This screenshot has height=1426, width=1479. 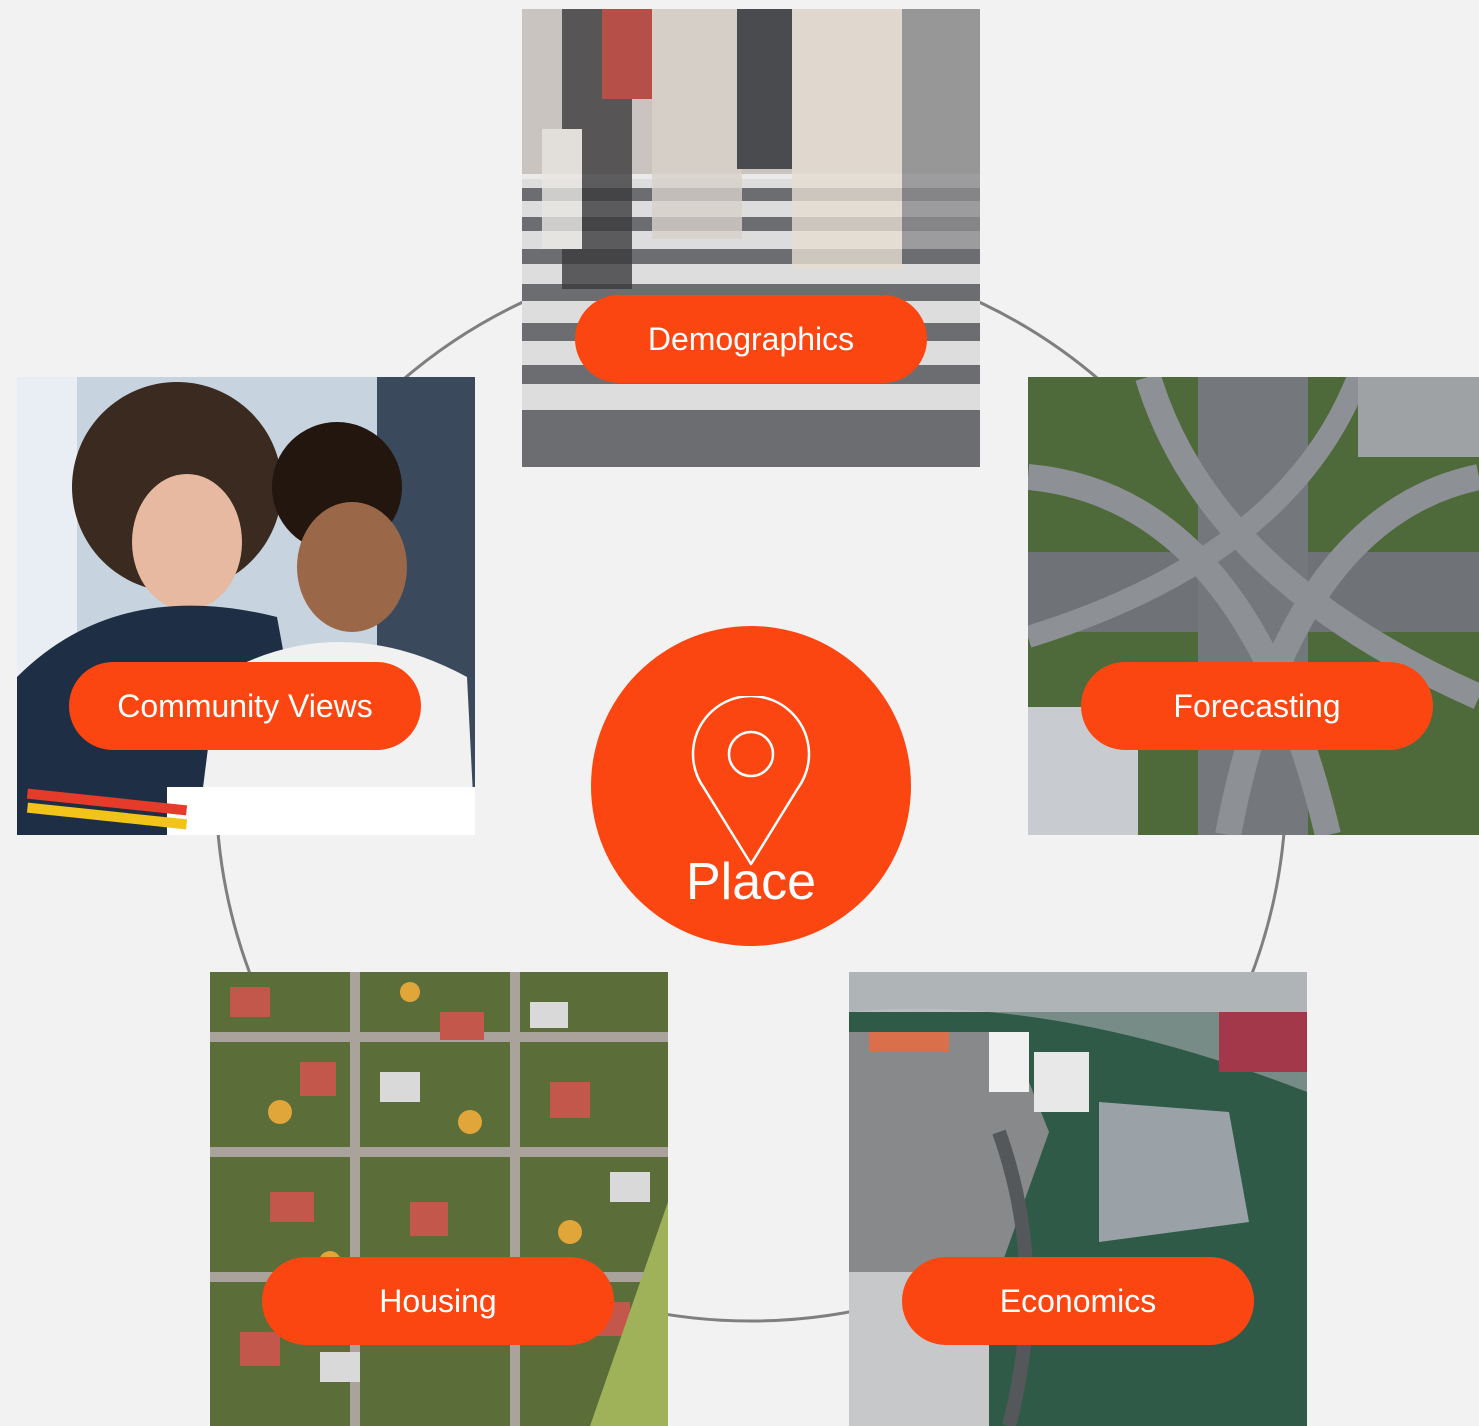 I want to click on forecasting-photo, so click(x=1253, y=606).